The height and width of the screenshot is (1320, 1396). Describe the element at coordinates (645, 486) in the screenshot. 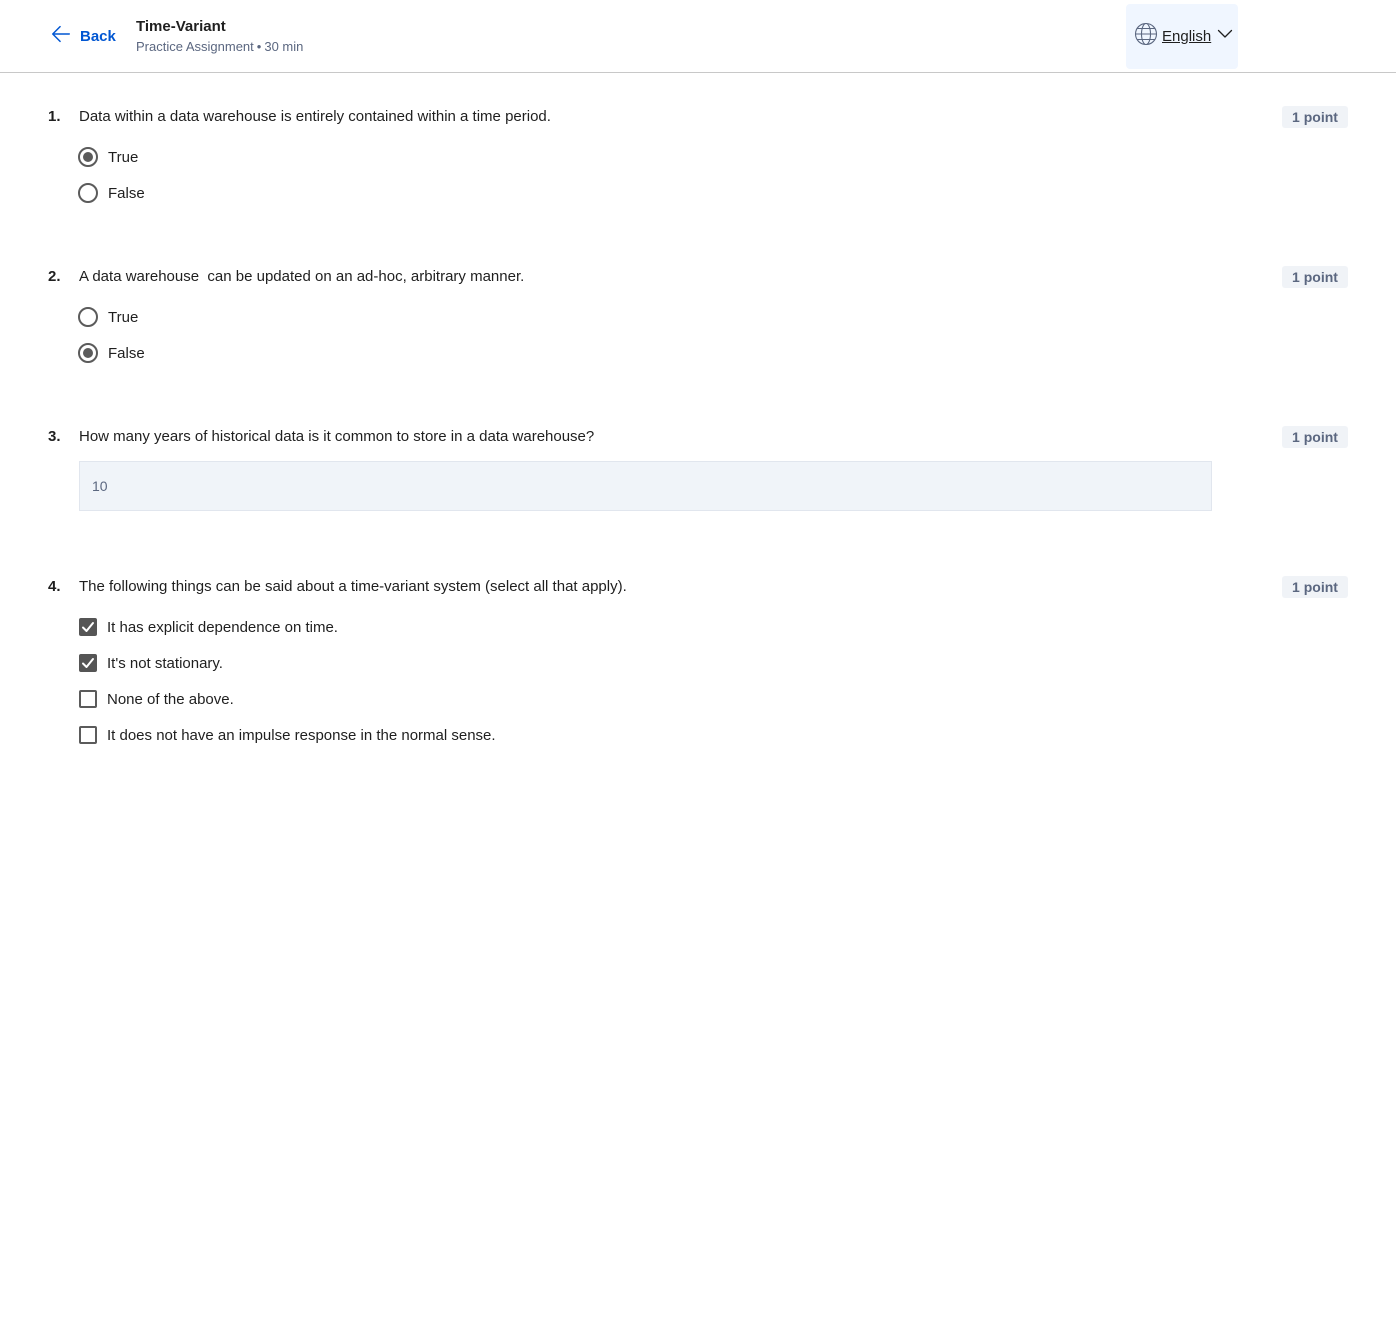

I see `answer-text-field: 10` at that location.